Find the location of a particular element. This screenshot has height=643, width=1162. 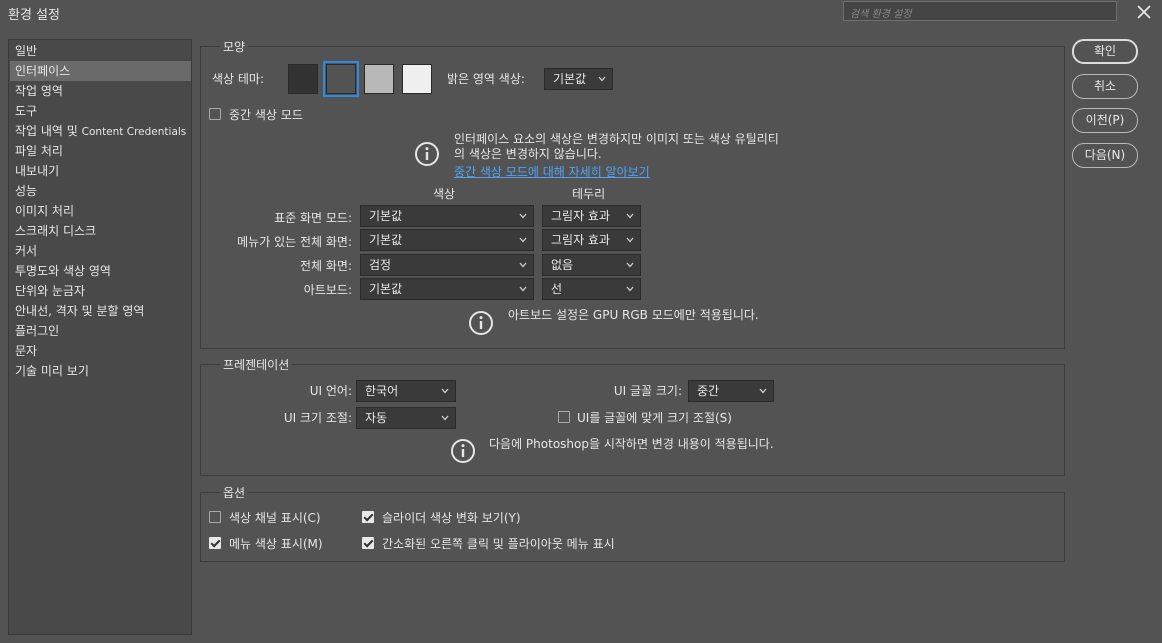

show-channels-label: 색상 채널 표시(C) is located at coordinates (275, 518).